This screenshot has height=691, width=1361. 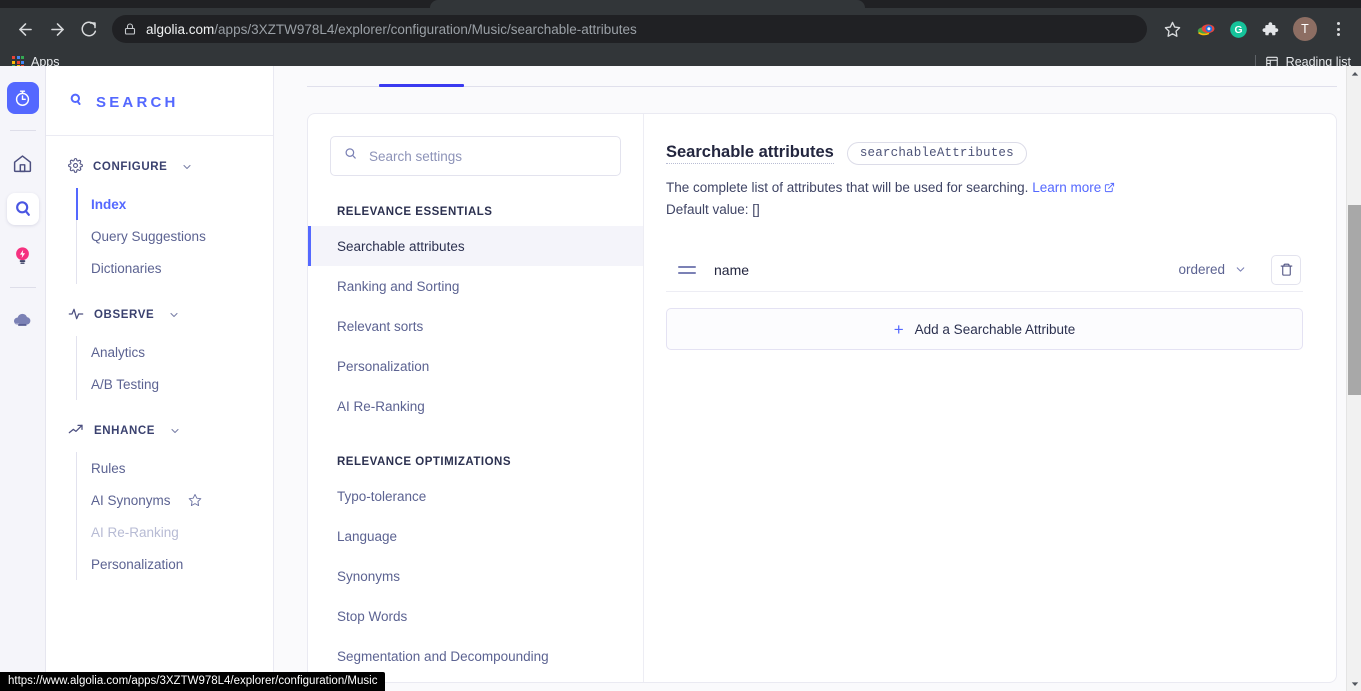 What do you see at coordinates (174, 204) in the screenshot?
I see `sidebar-item-index: Index` at bounding box center [174, 204].